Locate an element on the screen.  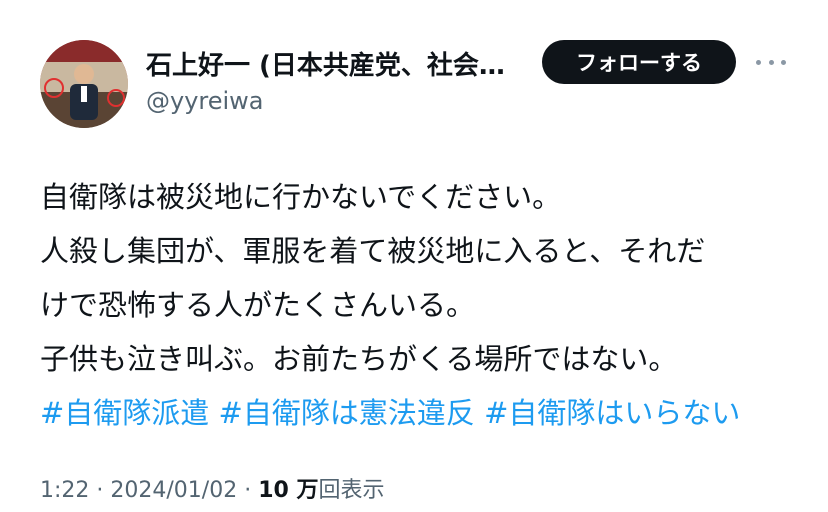
tweet-line: 子供も泣き叫ぶ。お前たちがくる場所ではない。 is located at coordinates (359, 359).